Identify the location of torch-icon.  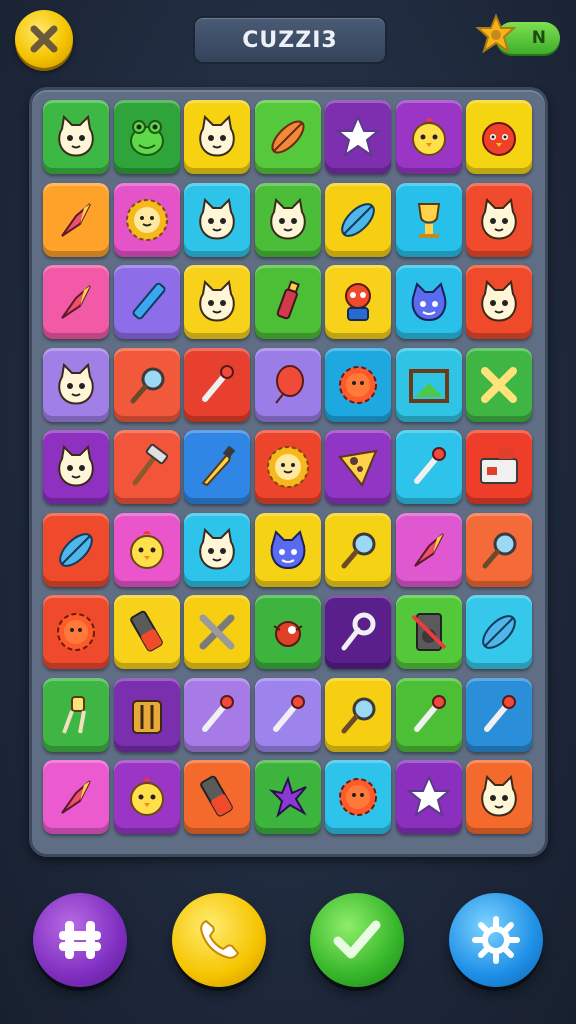
(74, 714).